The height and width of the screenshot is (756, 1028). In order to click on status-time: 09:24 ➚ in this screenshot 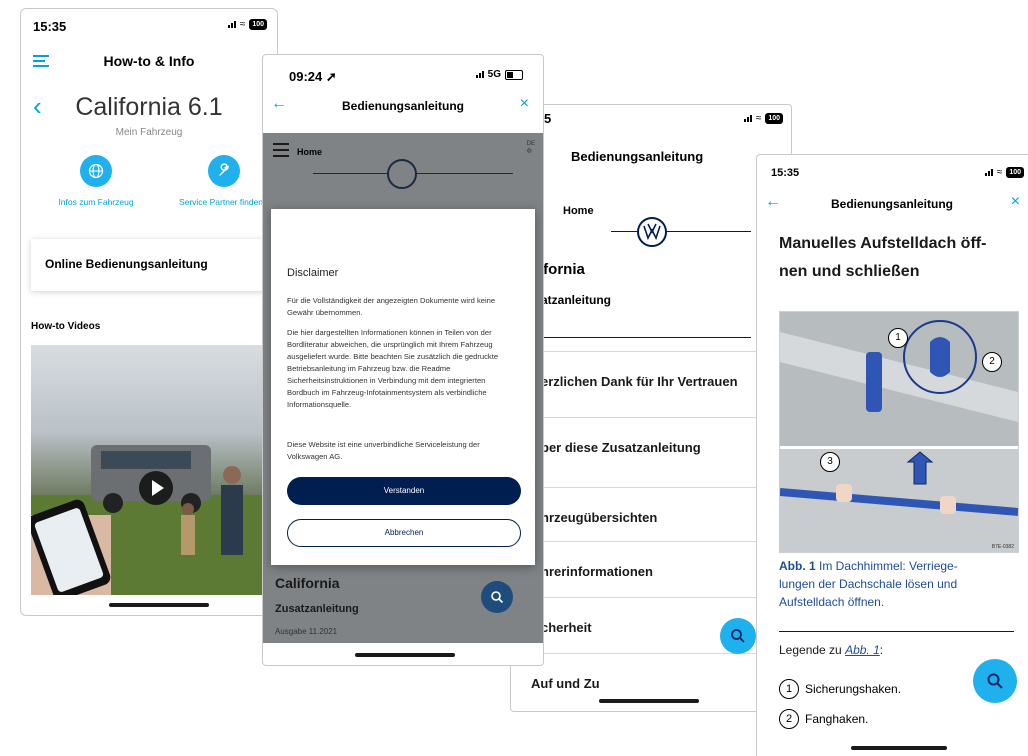, I will do `click(313, 76)`.